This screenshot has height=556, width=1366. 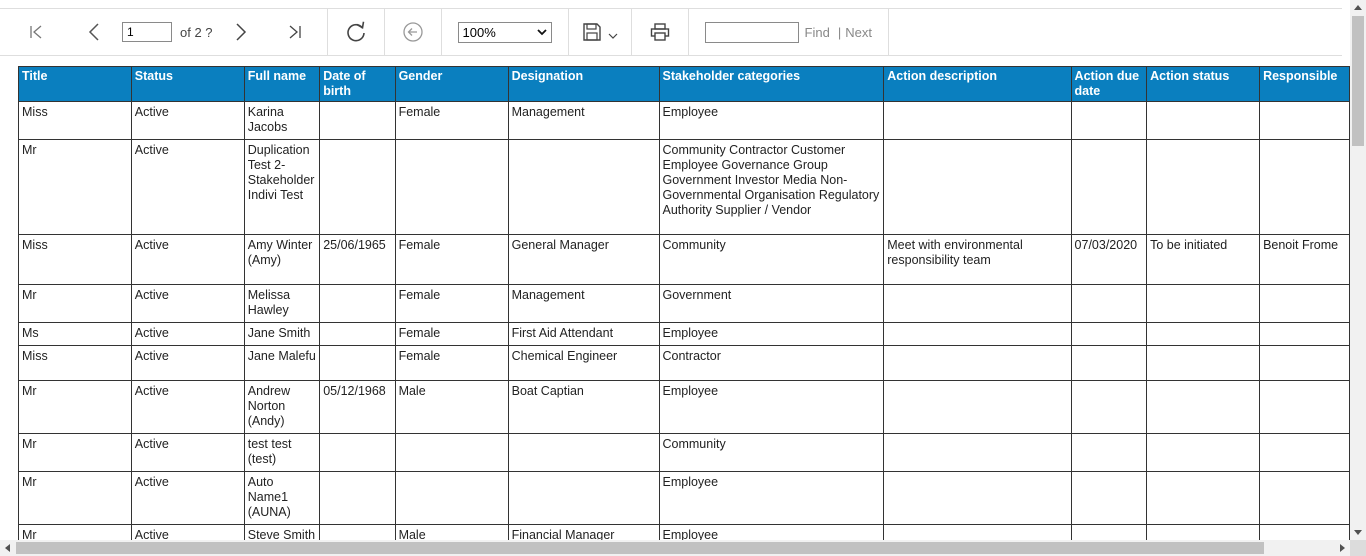 I want to click on table-cell: Ms, so click(x=75, y=334).